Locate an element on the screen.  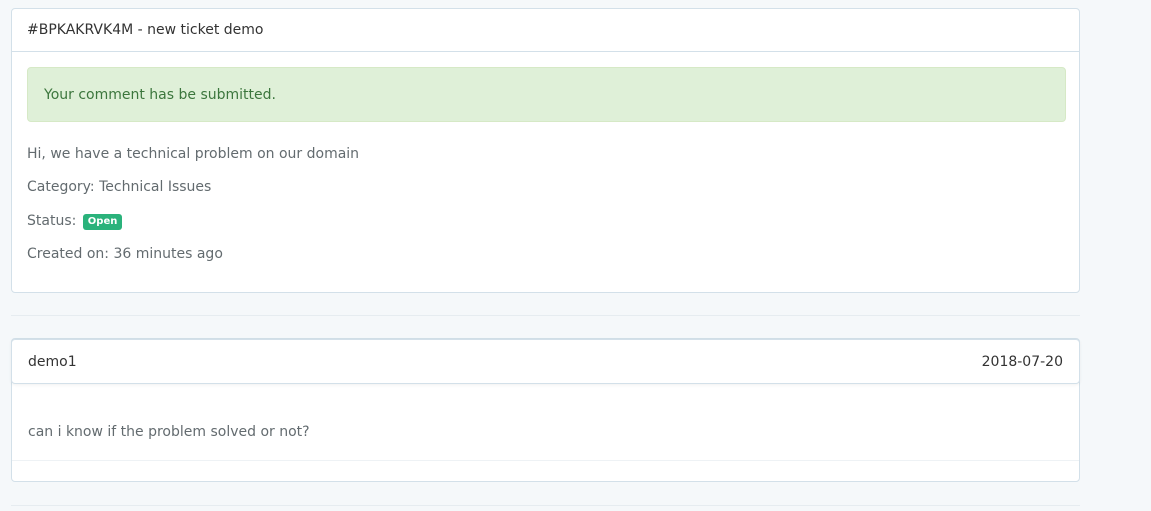
ticket-created: Created on: 36 minutes ago is located at coordinates (125, 254).